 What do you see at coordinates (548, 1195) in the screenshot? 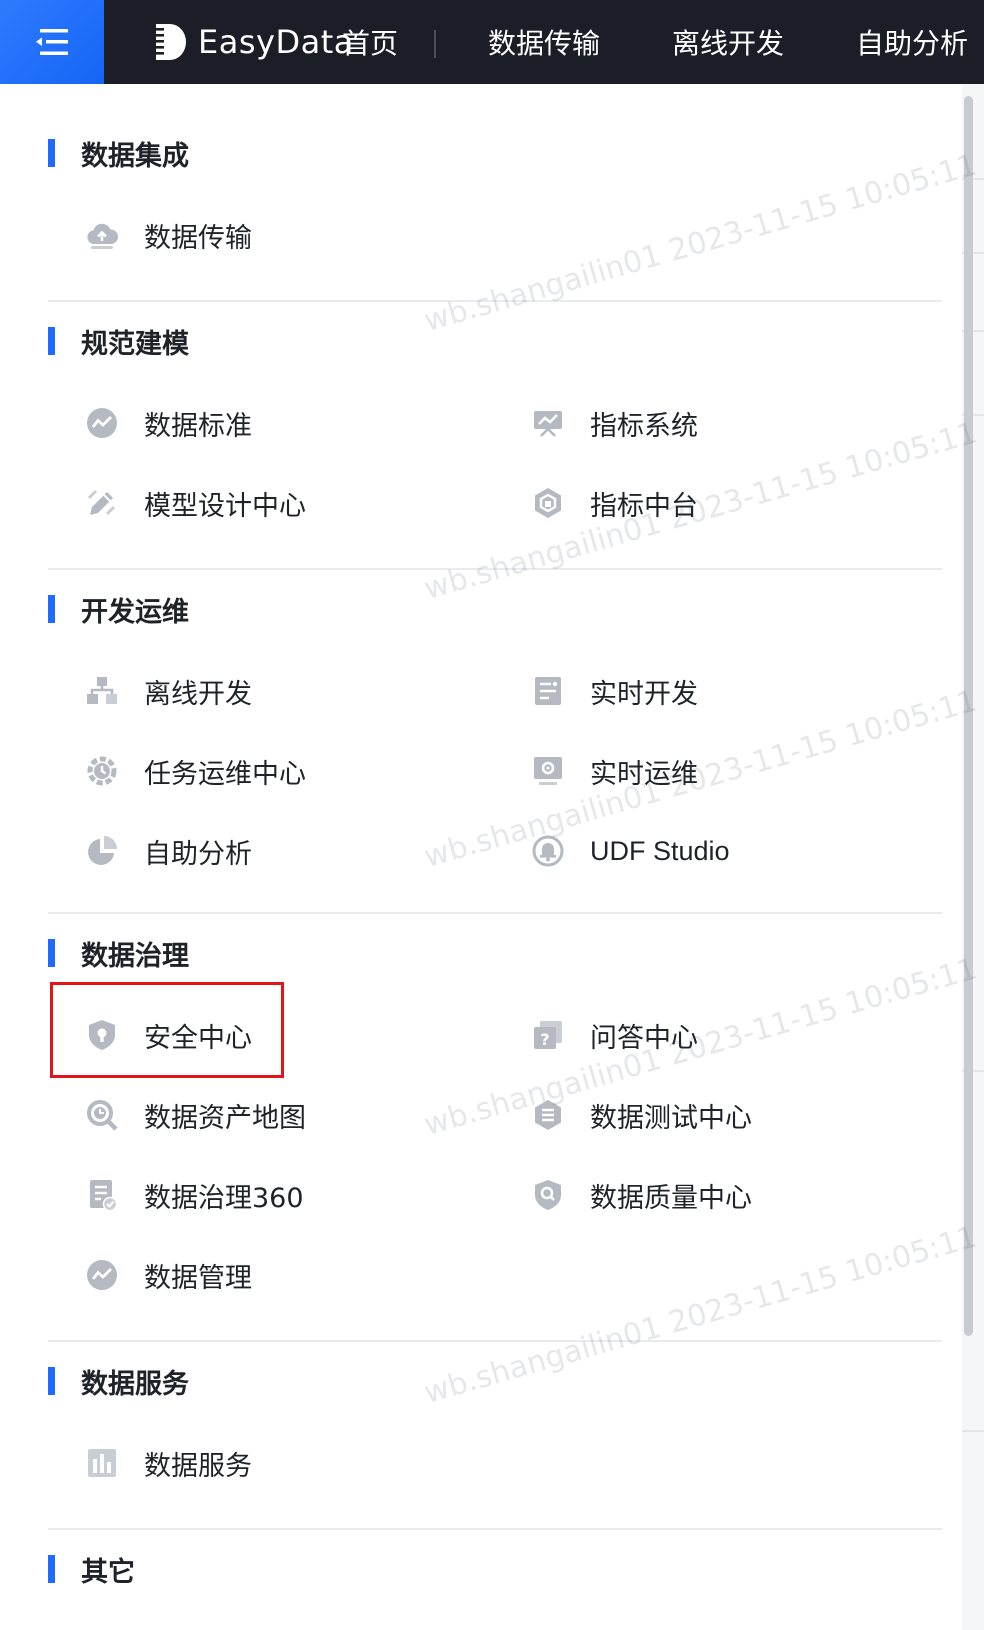
I see `shield-search-icon` at bounding box center [548, 1195].